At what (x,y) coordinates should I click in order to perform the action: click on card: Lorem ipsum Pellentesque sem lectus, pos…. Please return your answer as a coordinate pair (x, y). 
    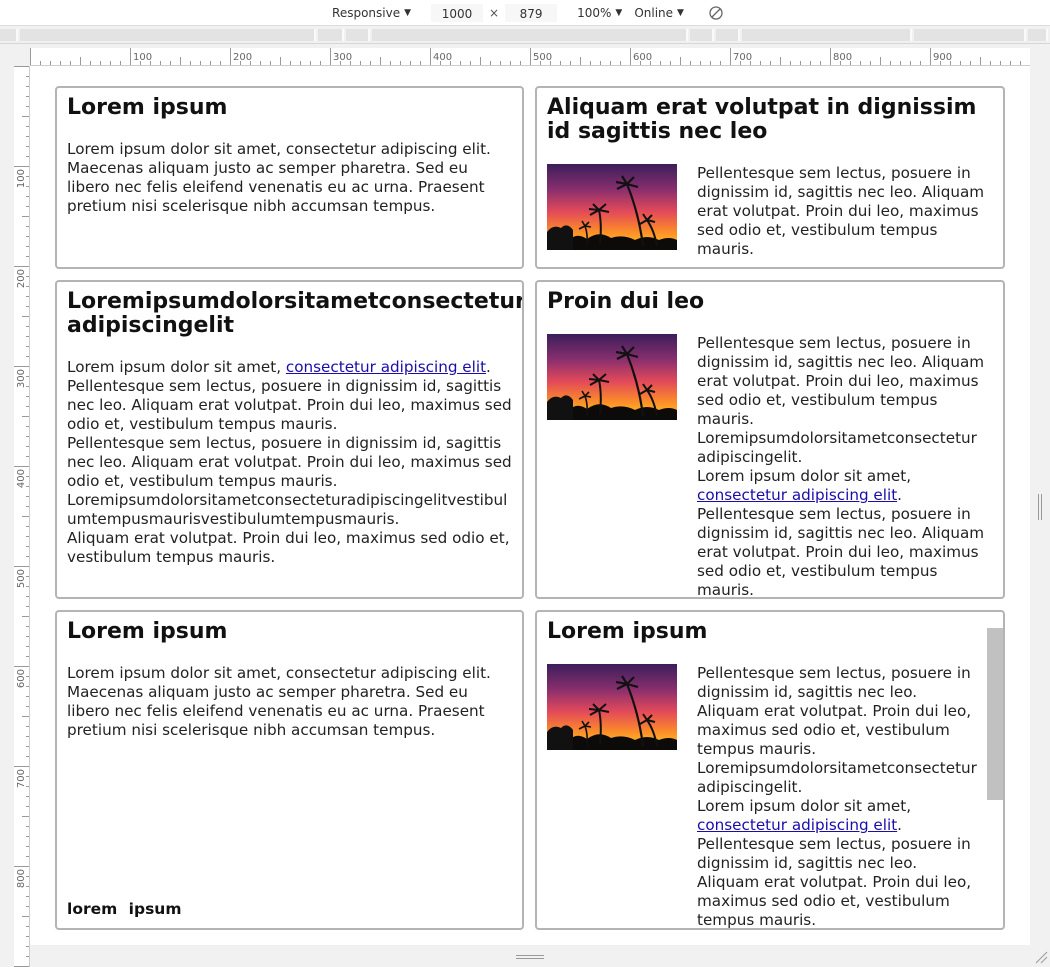
    Looking at the image, I should click on (770, 770).